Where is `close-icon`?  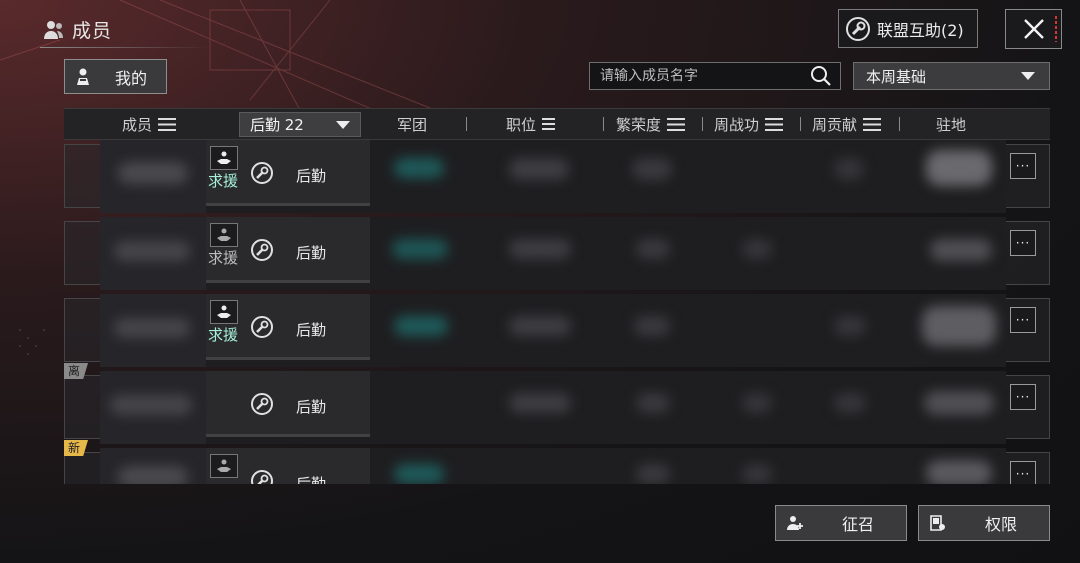 close-icon is located at coordinates (1033, 29).